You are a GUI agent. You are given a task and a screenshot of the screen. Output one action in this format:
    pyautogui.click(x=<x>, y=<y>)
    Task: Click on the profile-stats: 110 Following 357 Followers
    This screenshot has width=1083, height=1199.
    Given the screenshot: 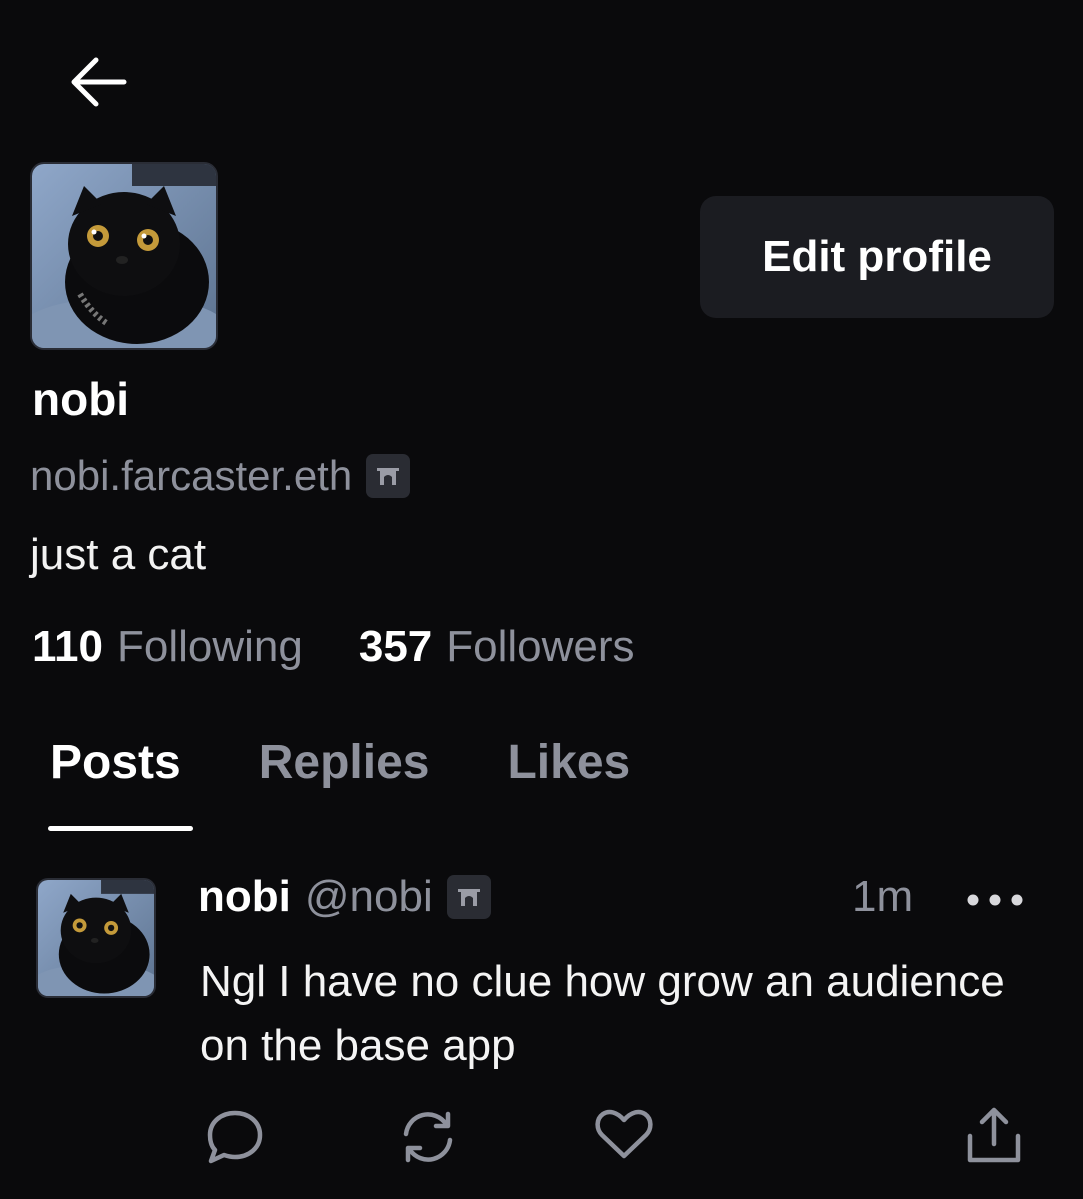 What is the action you would take?
    pyautogui.click(x=333, y=647)
    